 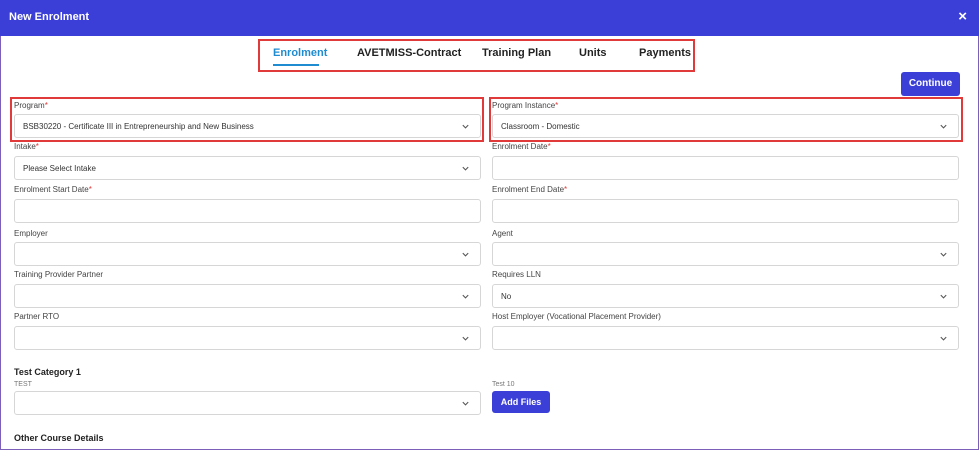 I want to click on tab-avetmiss-contract: AVETMISS-Contract, so click(x=409, y=53).